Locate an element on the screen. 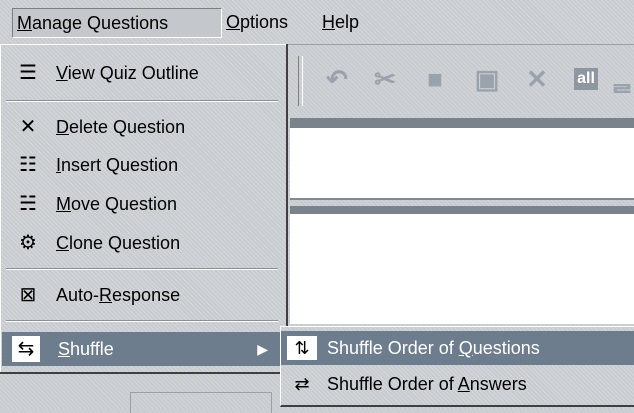  menu-item-clone-question: ⚙ Clone Question is located at coordinates (142, 243).